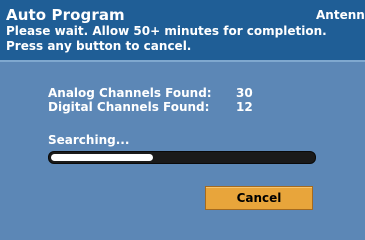 The width and height of the screenshot is (365, 240). Describe the element at coordinates (244, 107) in the screenshot. I see `digital-channels-count: 12` at that location.